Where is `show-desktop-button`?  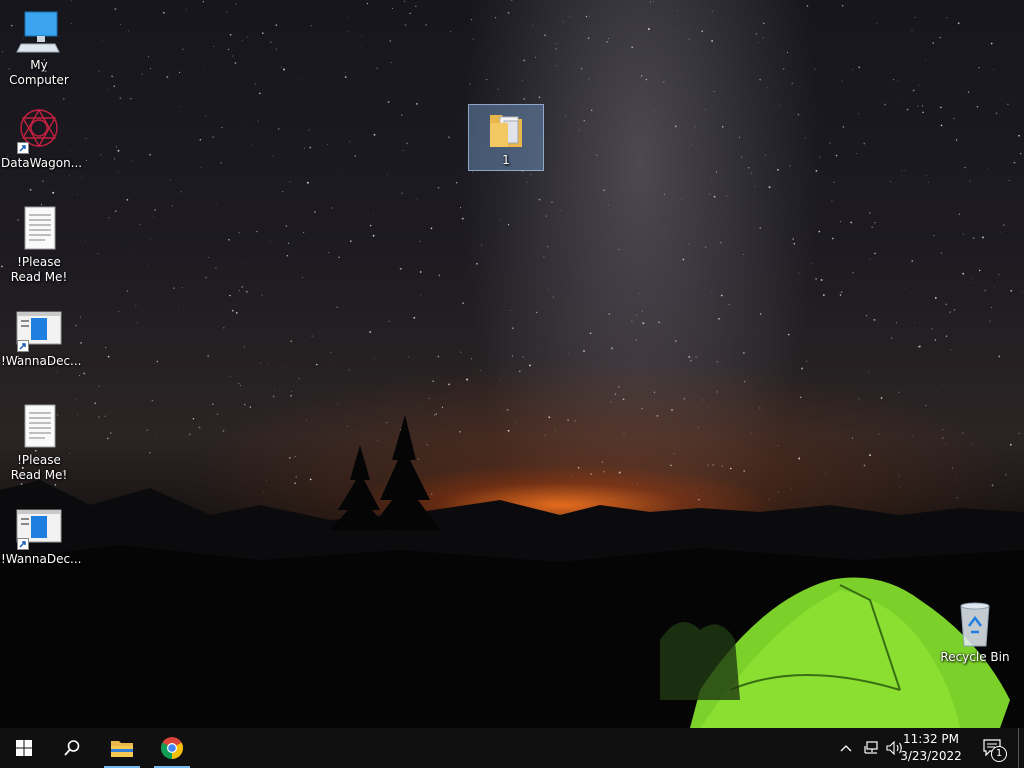
show-desktop-button is located at coordinates (1021, 748).